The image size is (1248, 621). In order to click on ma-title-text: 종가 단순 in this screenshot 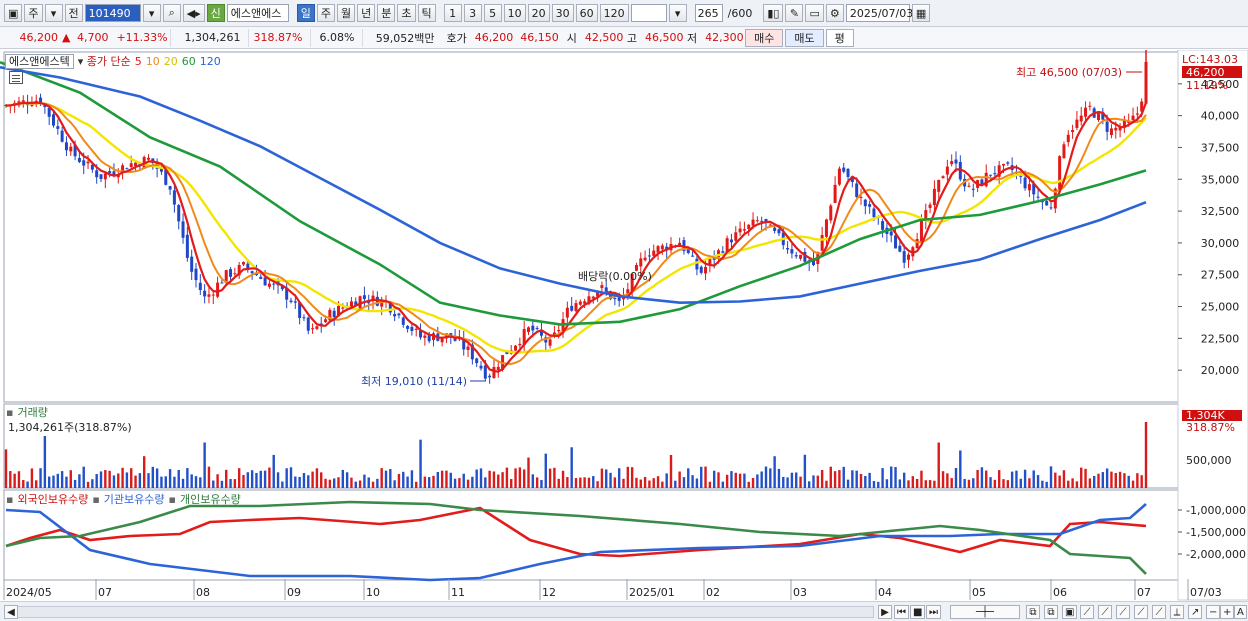, I will do `click(108, 61)`.